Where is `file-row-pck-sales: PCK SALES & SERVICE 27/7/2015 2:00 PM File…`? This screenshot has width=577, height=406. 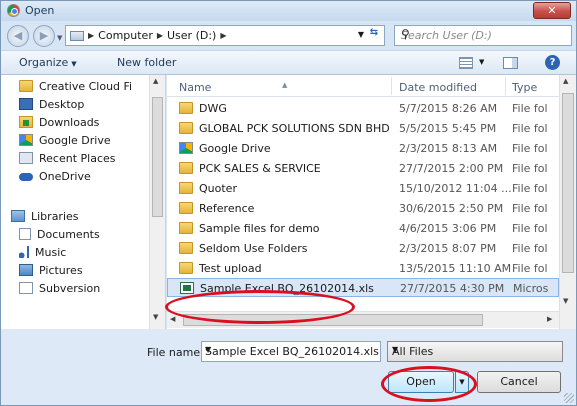 file-row-pck-sales: PCK SALES & SERVICE 27/7/2015 2:00 PM File… is located at coordinates (363, 168).